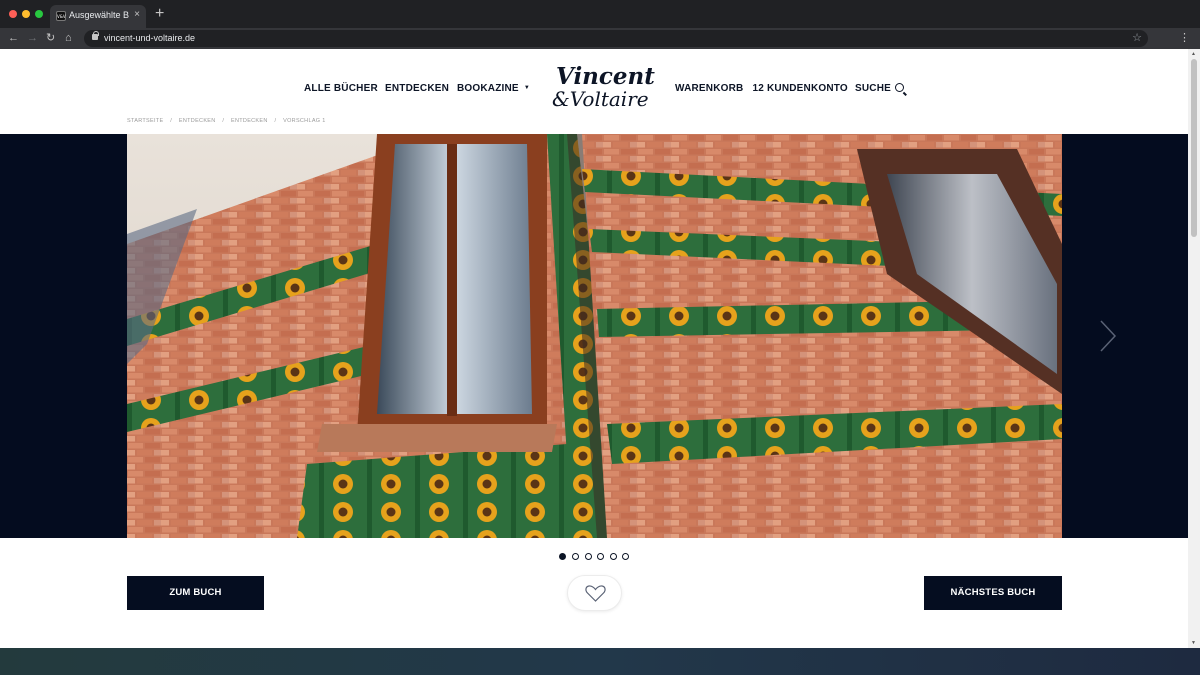 The image size is (1200, 675). Describe the element at coordinates (709, 88) in the screenshot. I see `cart-label: WARENKORB` at that location.